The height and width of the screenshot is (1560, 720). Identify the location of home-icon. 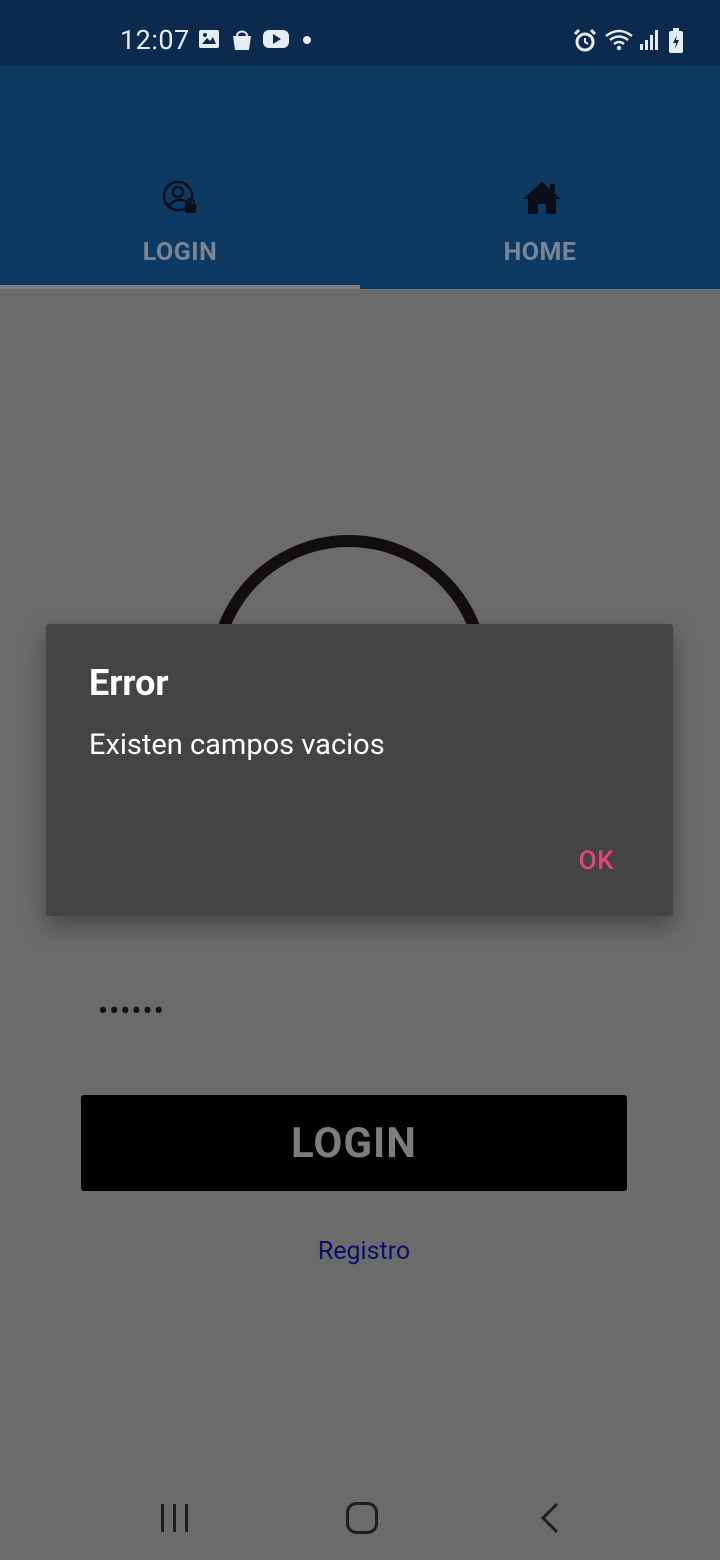
(541, 198).